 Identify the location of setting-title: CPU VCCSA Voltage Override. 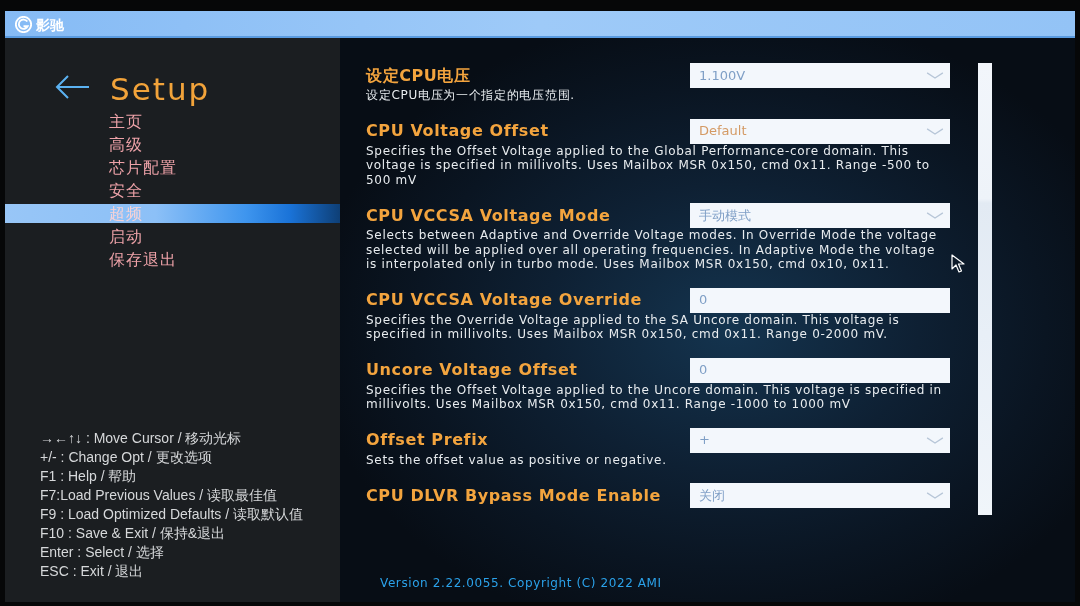
(504, 300).